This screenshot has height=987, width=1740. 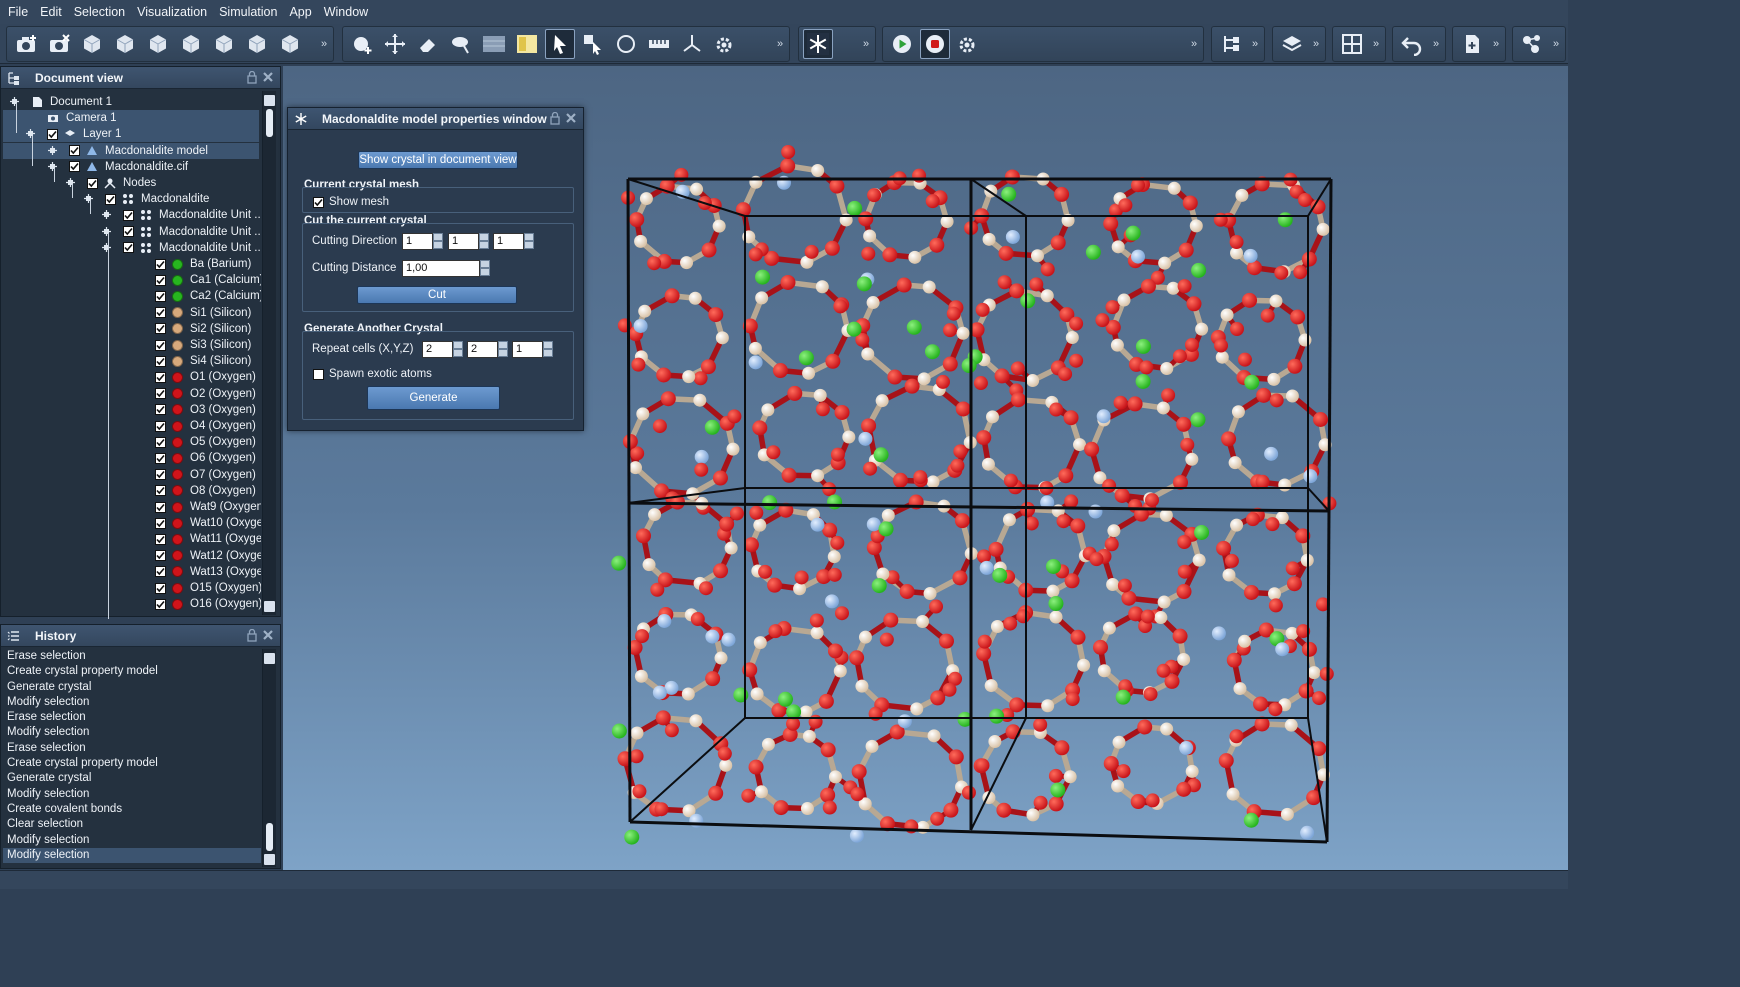 What do you see at coordinates (461, 44) in the screenshot?
I see `paint-button` at bounding box center [461, 44].